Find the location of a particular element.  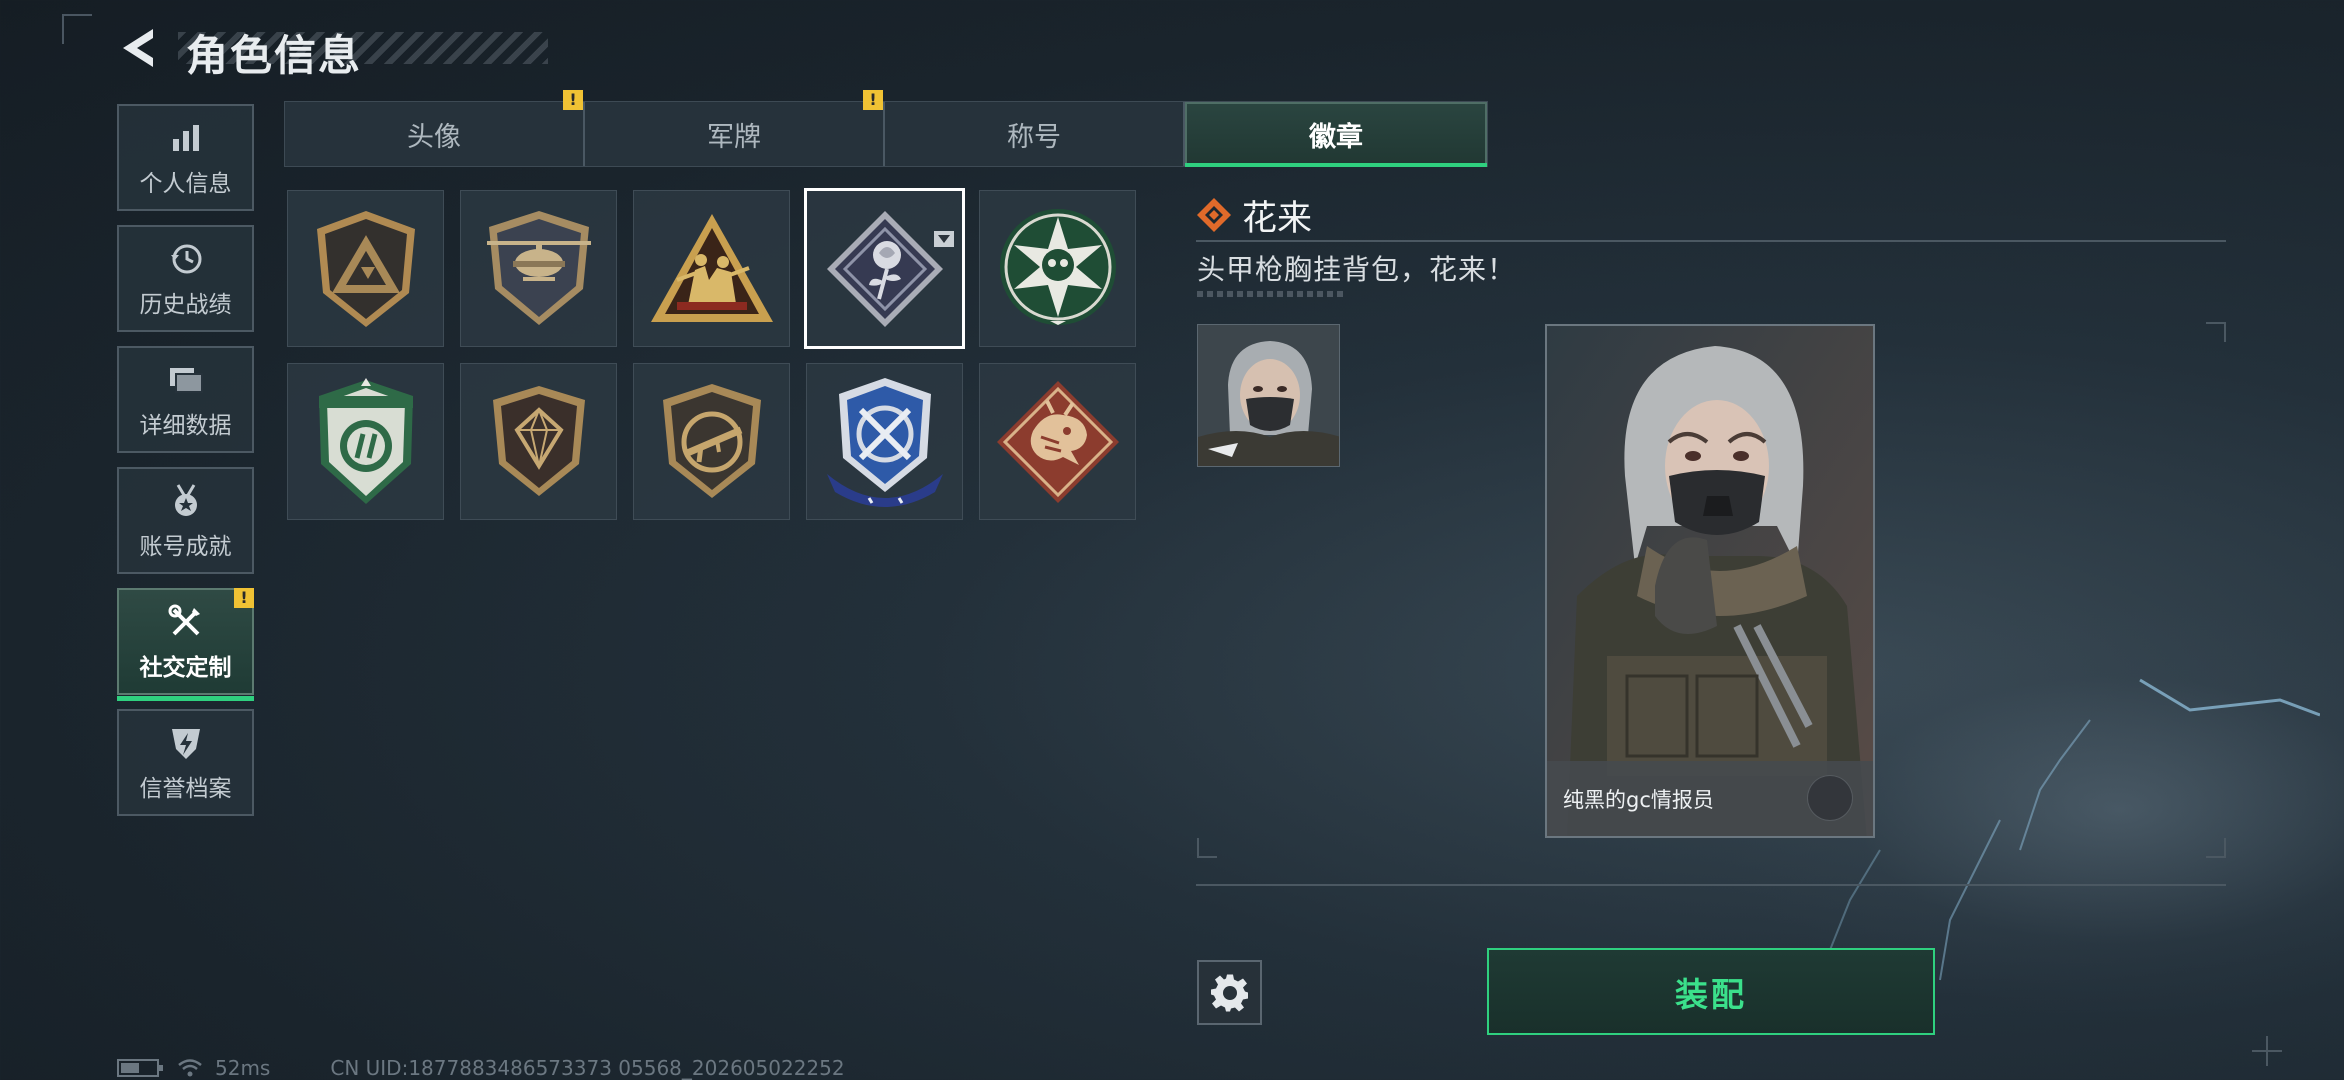

tab-avatar: 头像 ! is located at coordinates (435, 128).